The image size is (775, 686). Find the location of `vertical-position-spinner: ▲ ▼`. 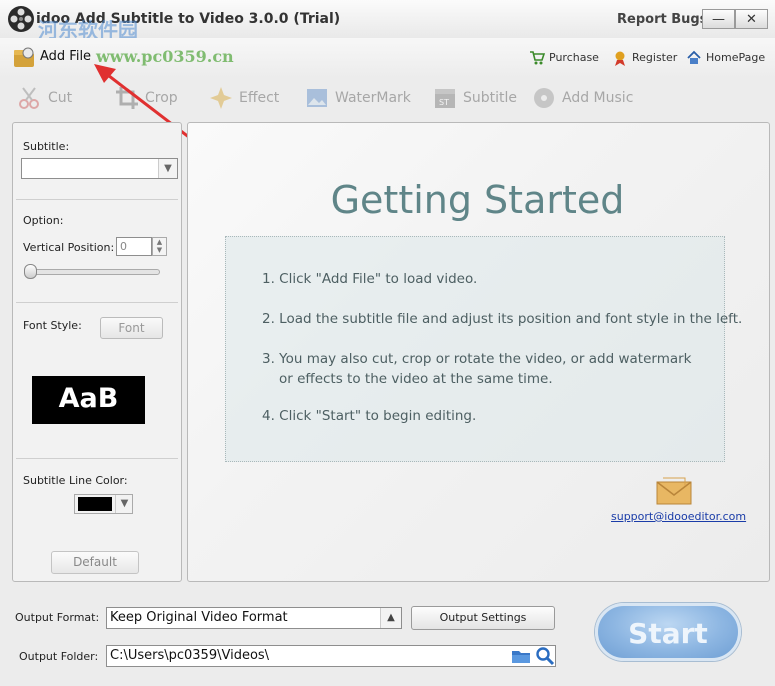

vertical-position-spinner: ▲ ▼ is located at coordinates (159, 246).